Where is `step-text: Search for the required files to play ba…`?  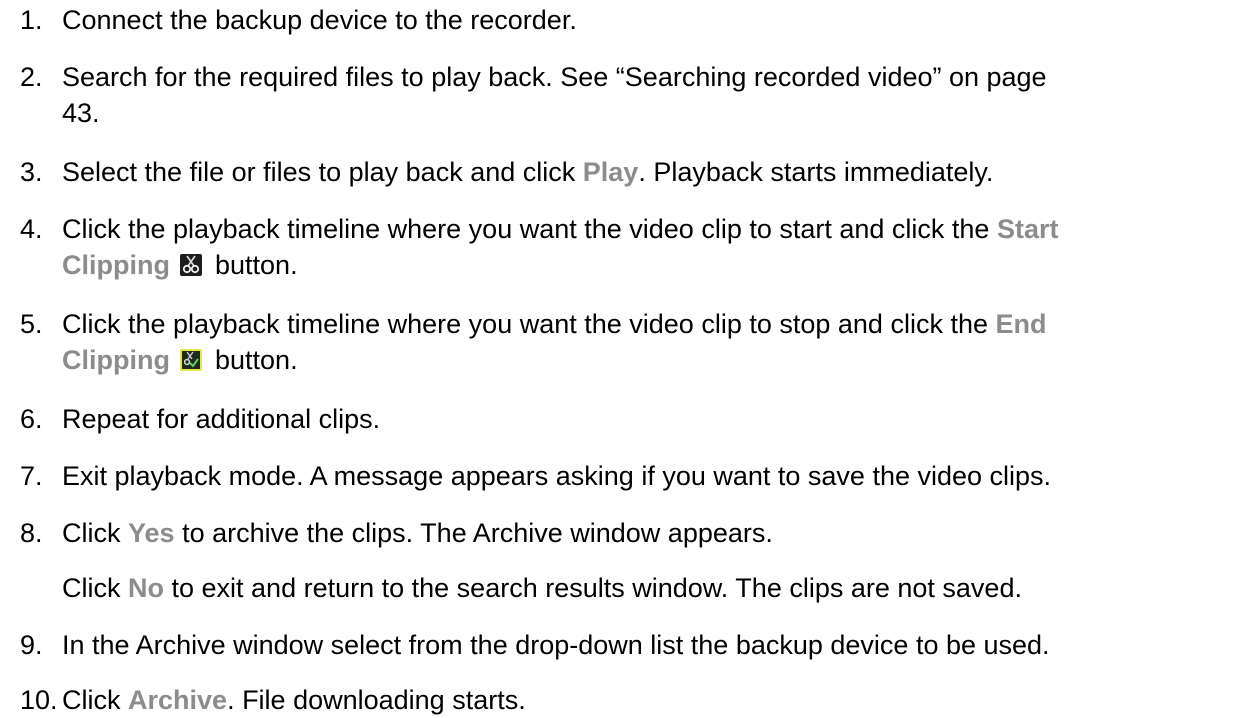 step-text: Search for the required files to play ba… is located at coordinates (554, 77).